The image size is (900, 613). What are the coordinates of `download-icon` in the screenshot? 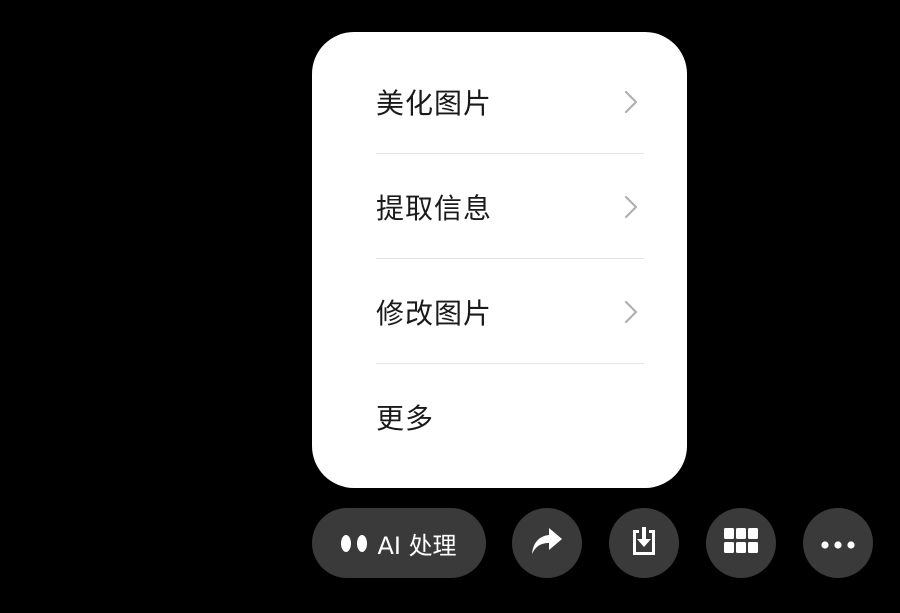 It's located at (644, 543).